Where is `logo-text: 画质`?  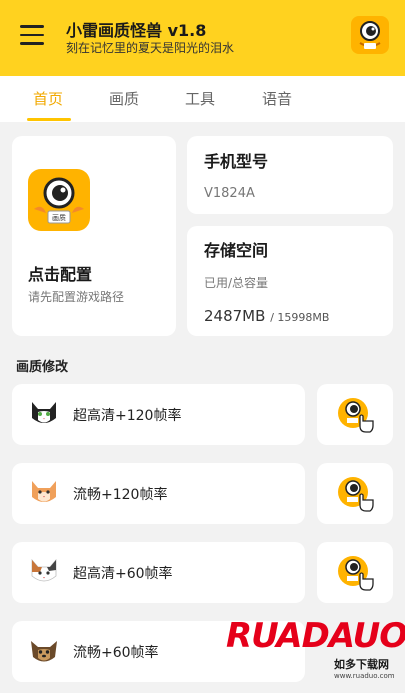
logo-text: 画质 is located at coordinates (59, 217).